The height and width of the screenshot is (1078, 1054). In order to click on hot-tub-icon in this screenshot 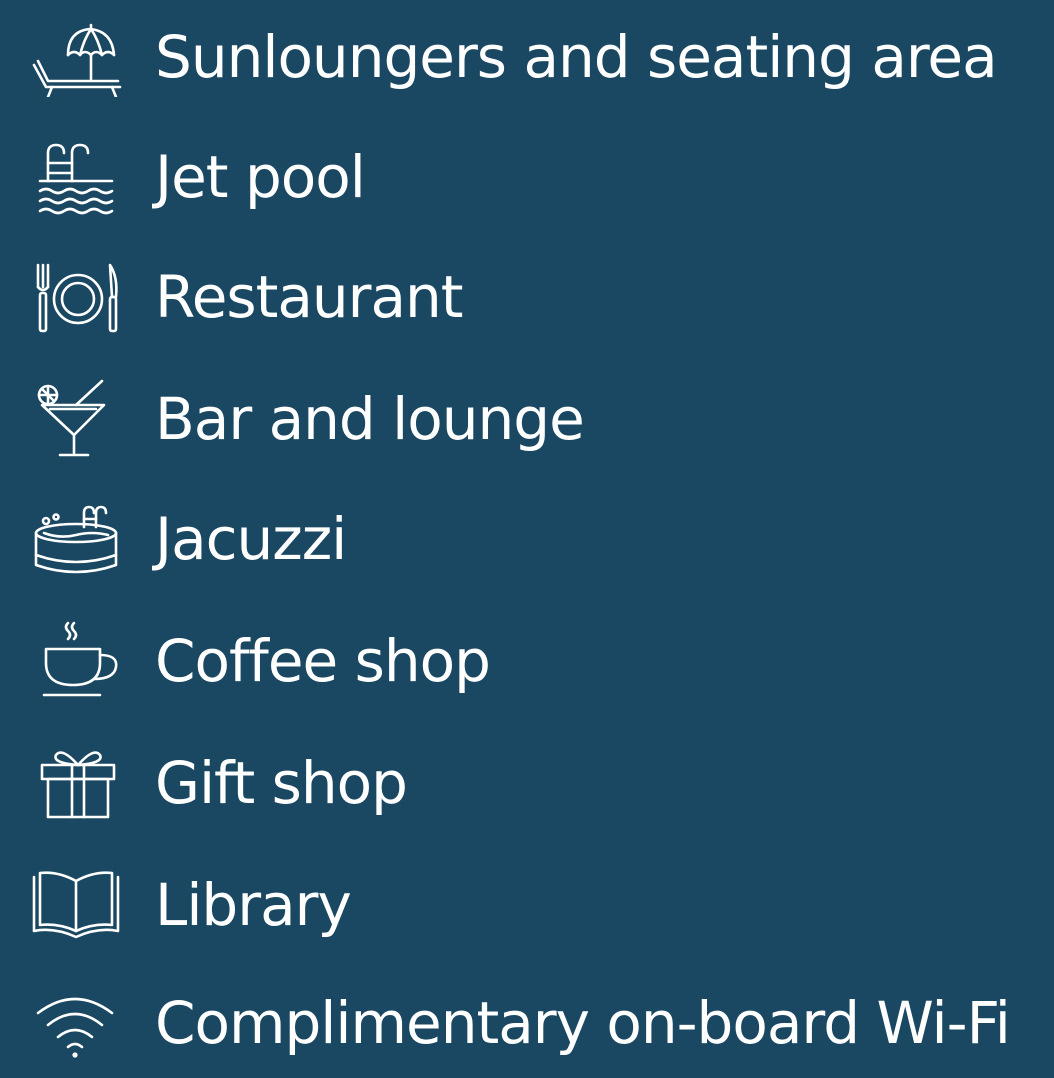, I will do `click(76, 539)`.